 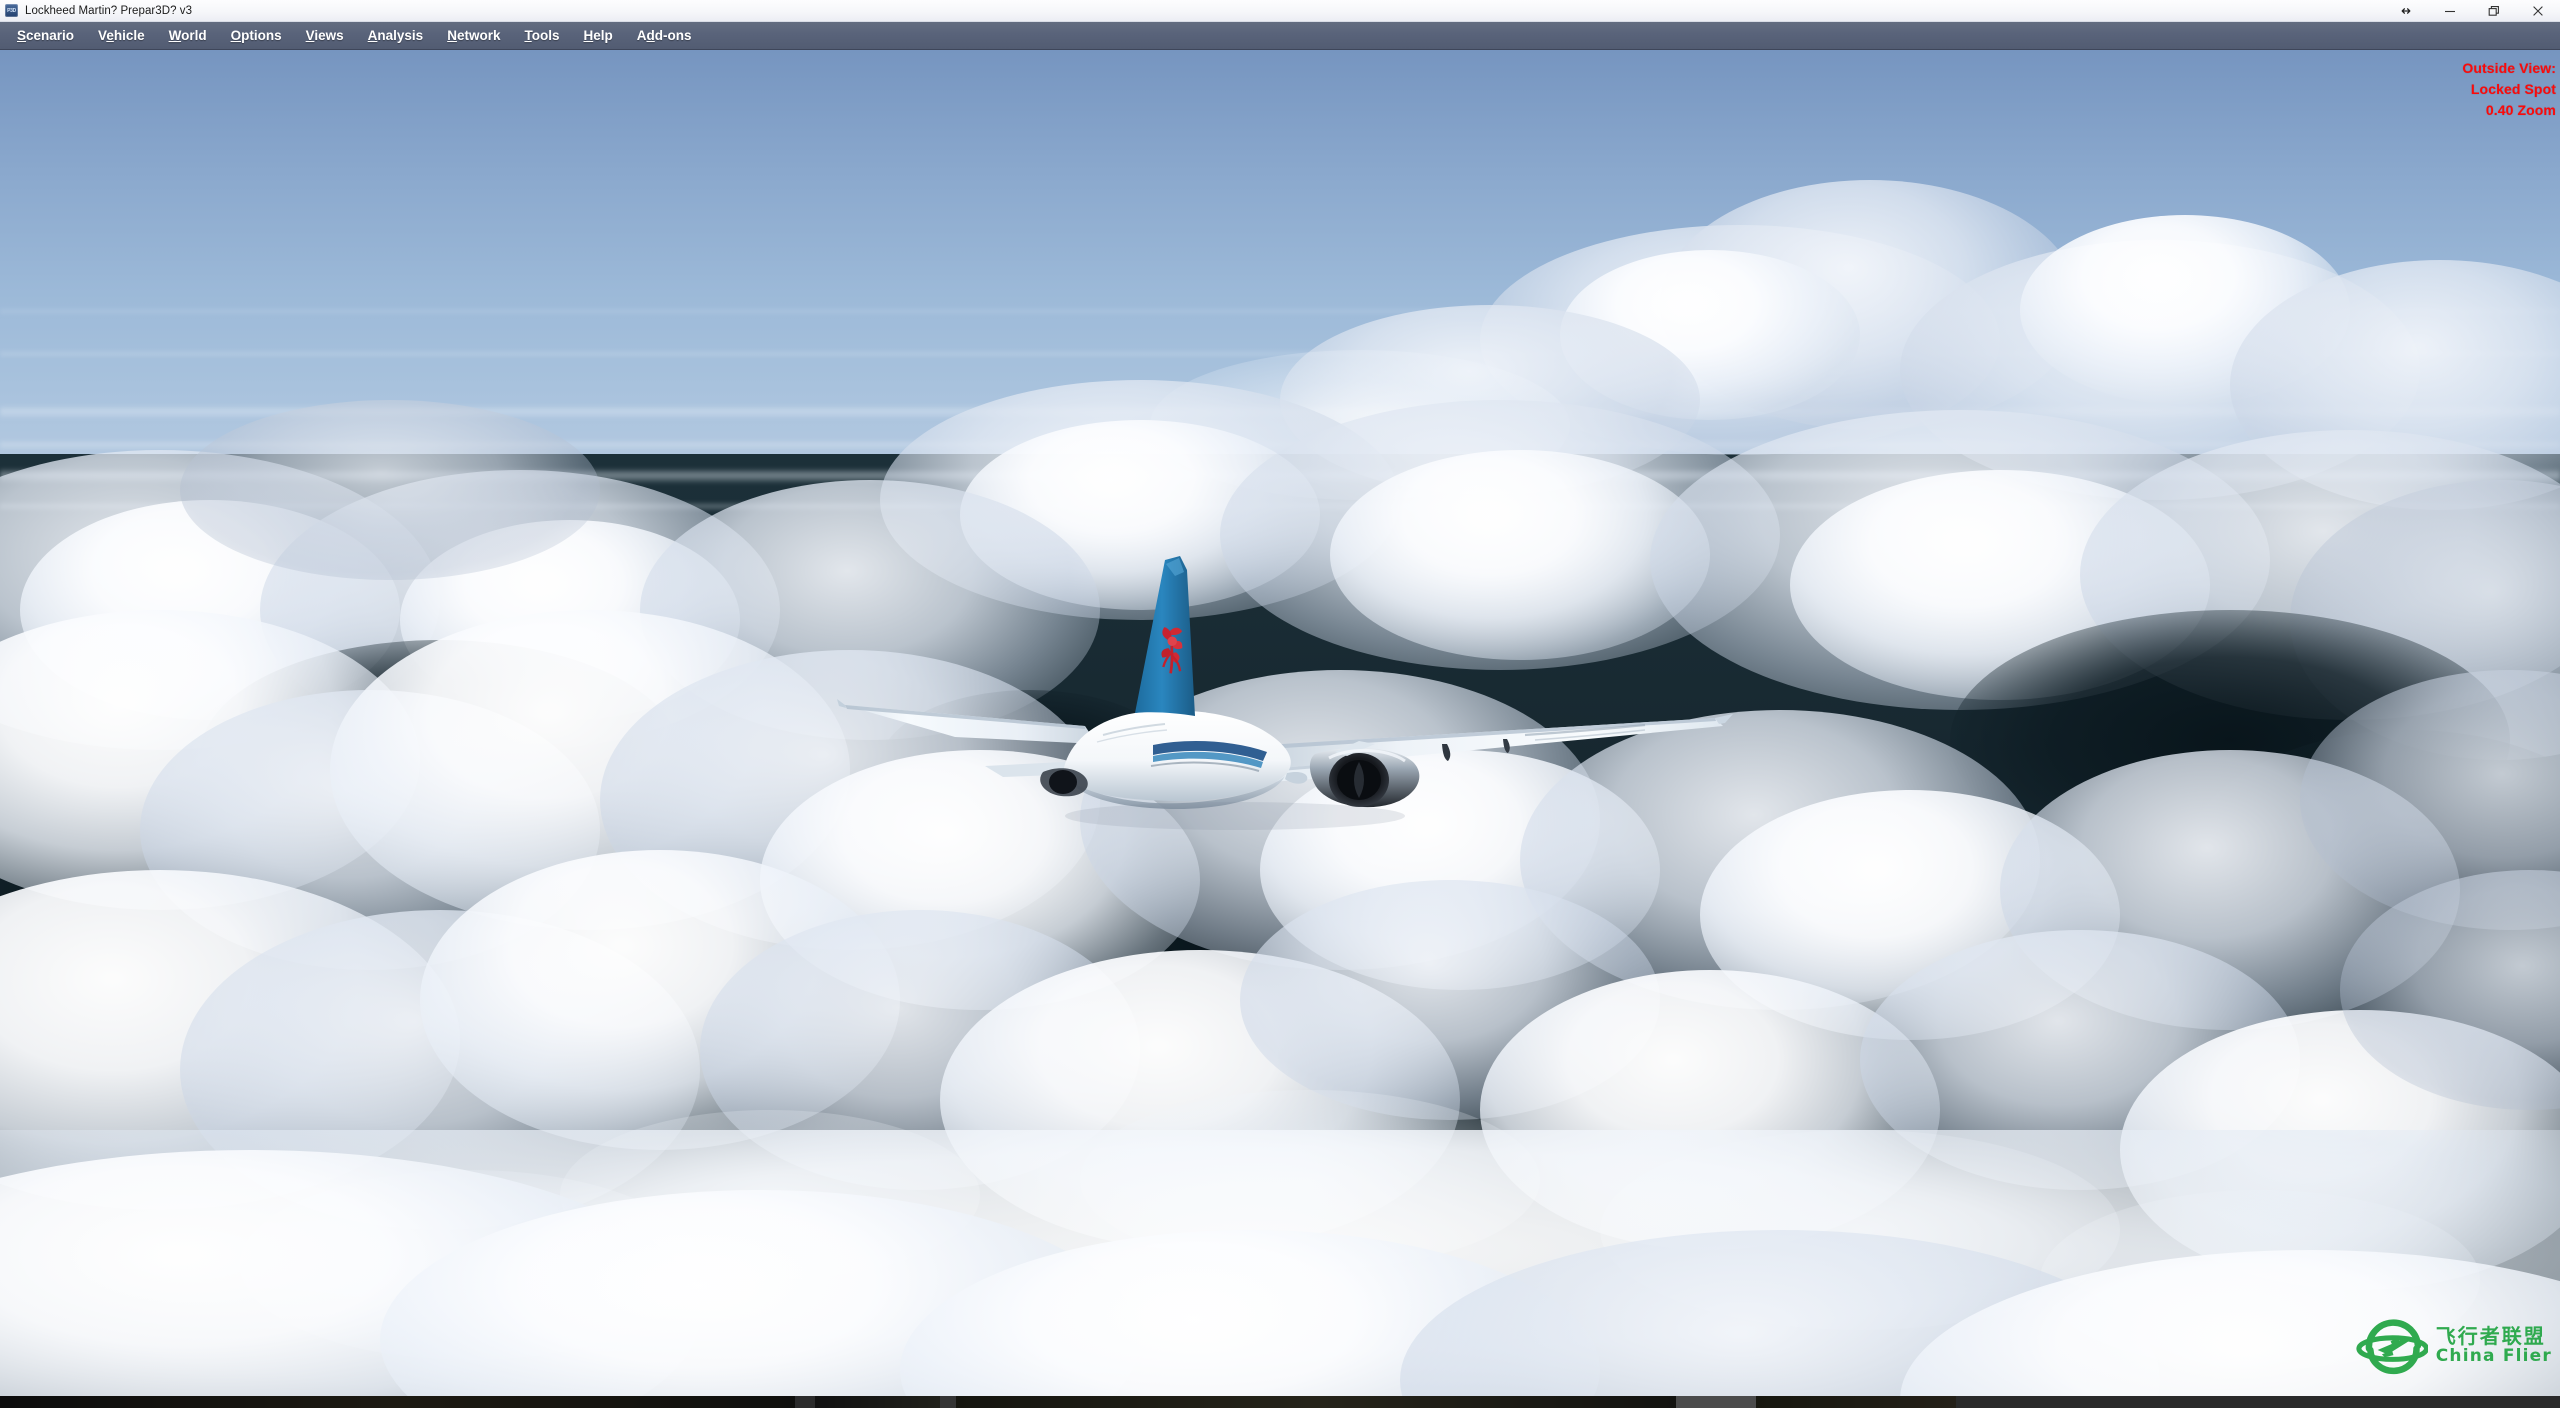 I want to click on minimize-button, so click(x=2450, y=11).